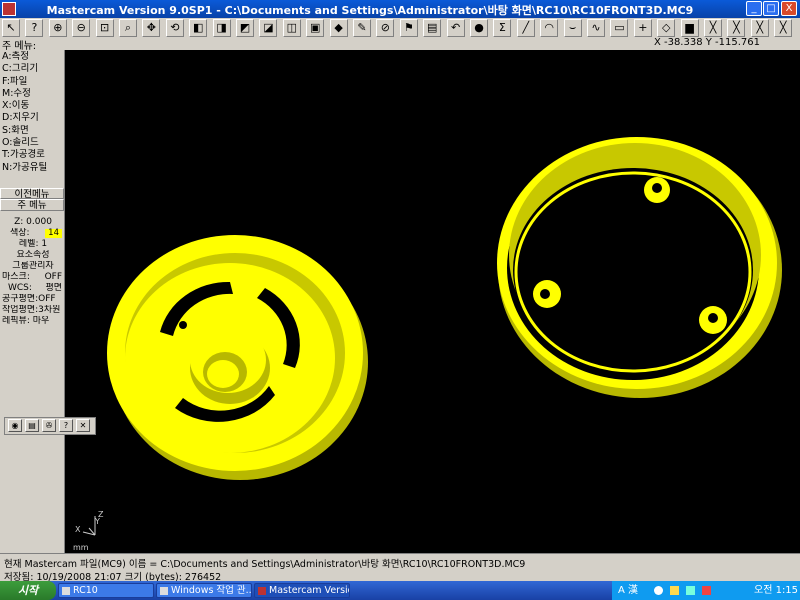  What do you see at coordinates (32, 131) in the screenshot?
I see `main-menu-item: S:화면` at bounding box center [32, 131].